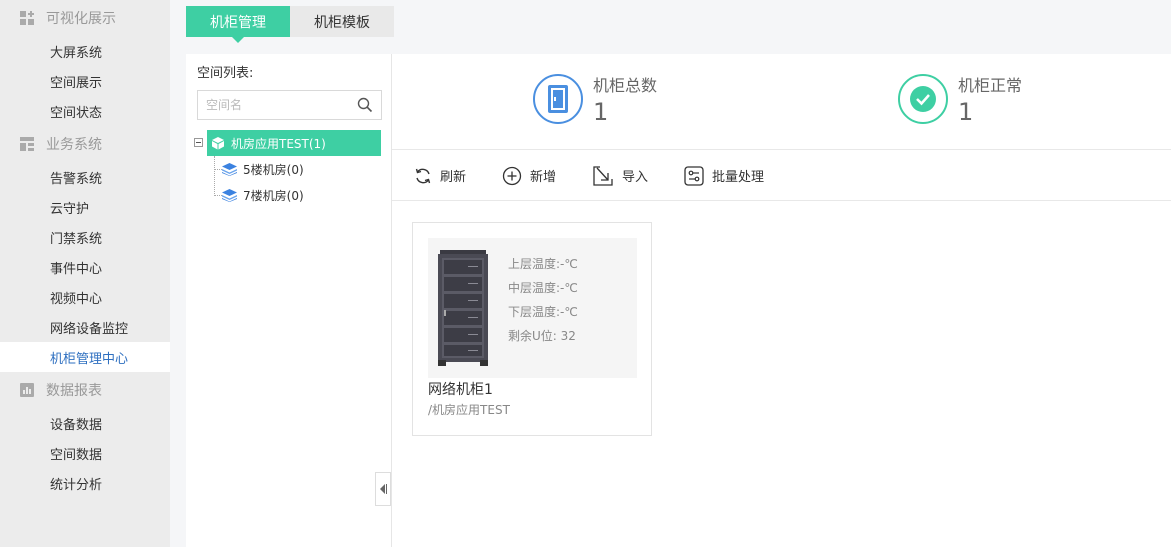 The image size is (1171, 547). What do you see at coordinates (85, 111) in the screenshot?
I see `sidebar-item-space-status: 空间状态` at bounding box center [85, 111].